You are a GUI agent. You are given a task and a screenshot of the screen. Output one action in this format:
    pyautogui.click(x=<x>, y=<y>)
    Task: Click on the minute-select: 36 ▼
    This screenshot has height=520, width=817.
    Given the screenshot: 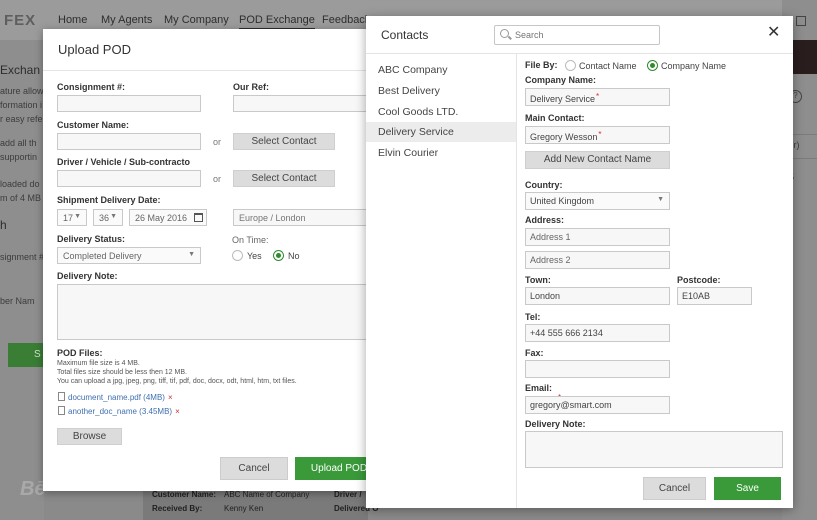 What is the action you would take?
    pyautogui.click(x=108, y=217)
    